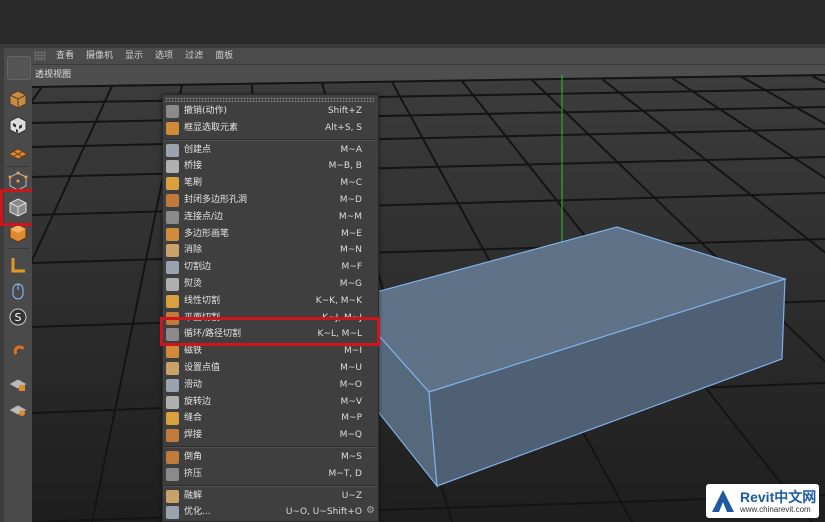 Image resolution: width=825 pixels, height=522 pixels. What do you see at coordinates (270, 435) in the screenshot?
I see `menu-item-weld: 焊接 M~Q` at bounding box center [270, 435].